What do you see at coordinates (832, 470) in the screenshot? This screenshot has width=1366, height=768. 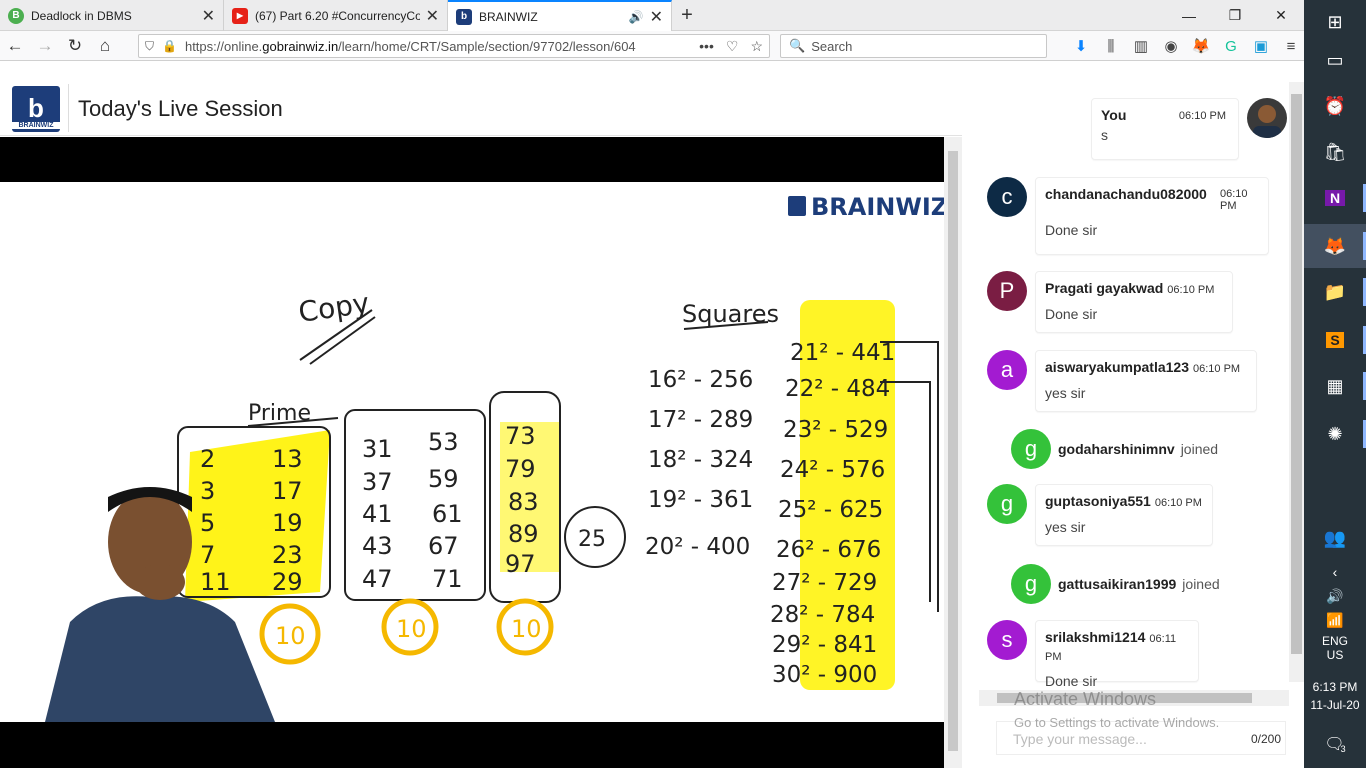 I see `square-value: 24² - 576` at bounding box center [832, 470].